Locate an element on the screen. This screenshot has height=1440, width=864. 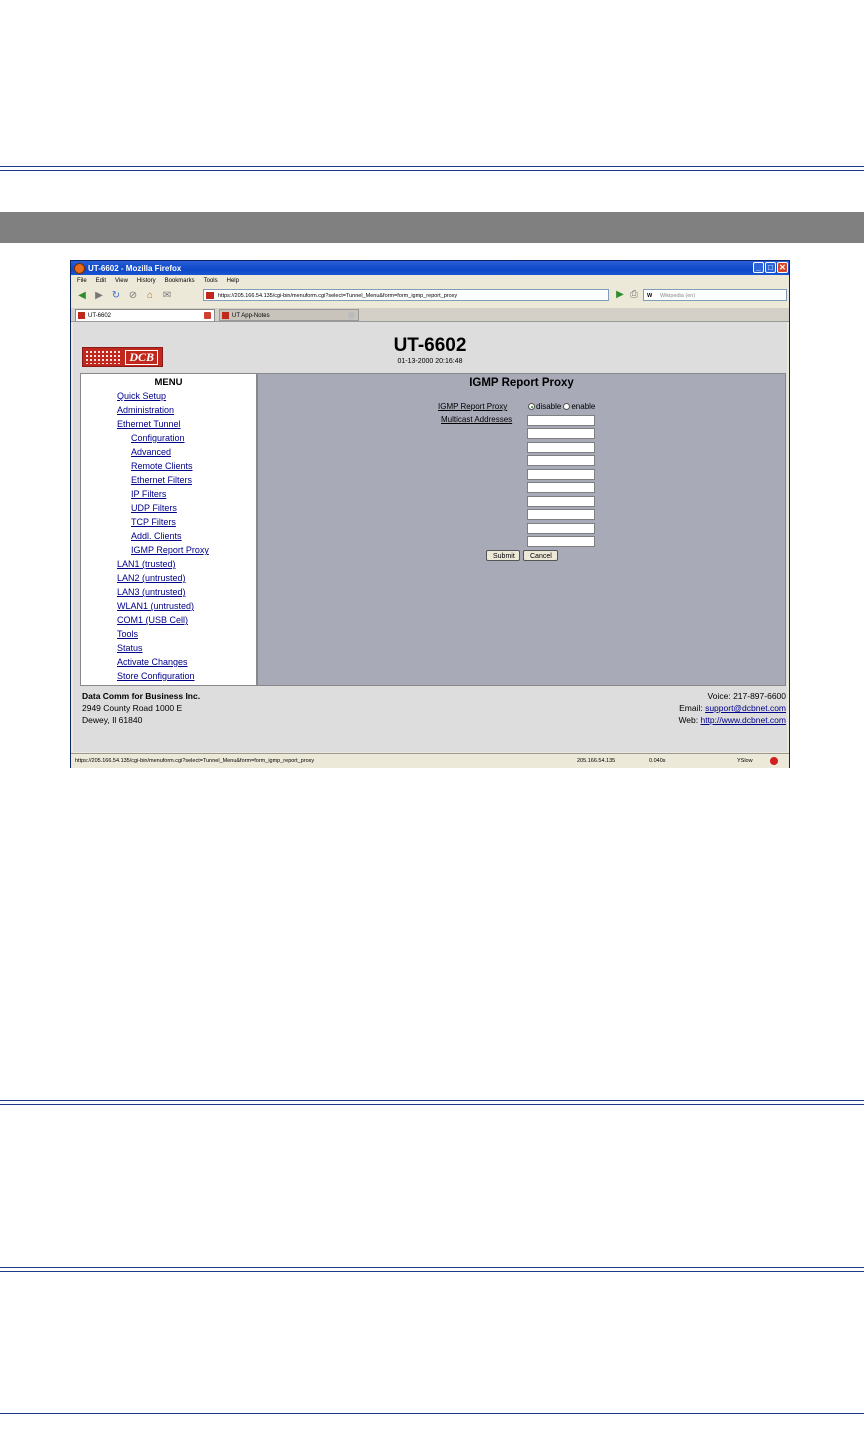
print-icon: ⎙ is located at coordinates (634, 295).